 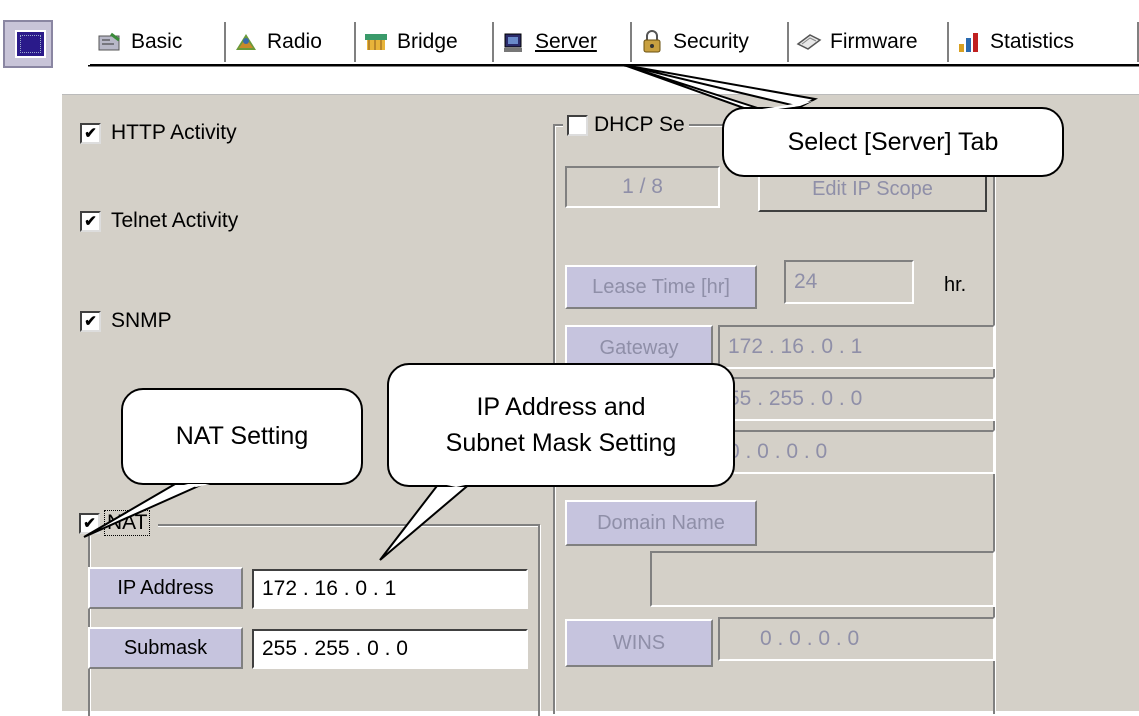 I want to click on snmp-checkbox: ✔, so click(x=90, y=321).